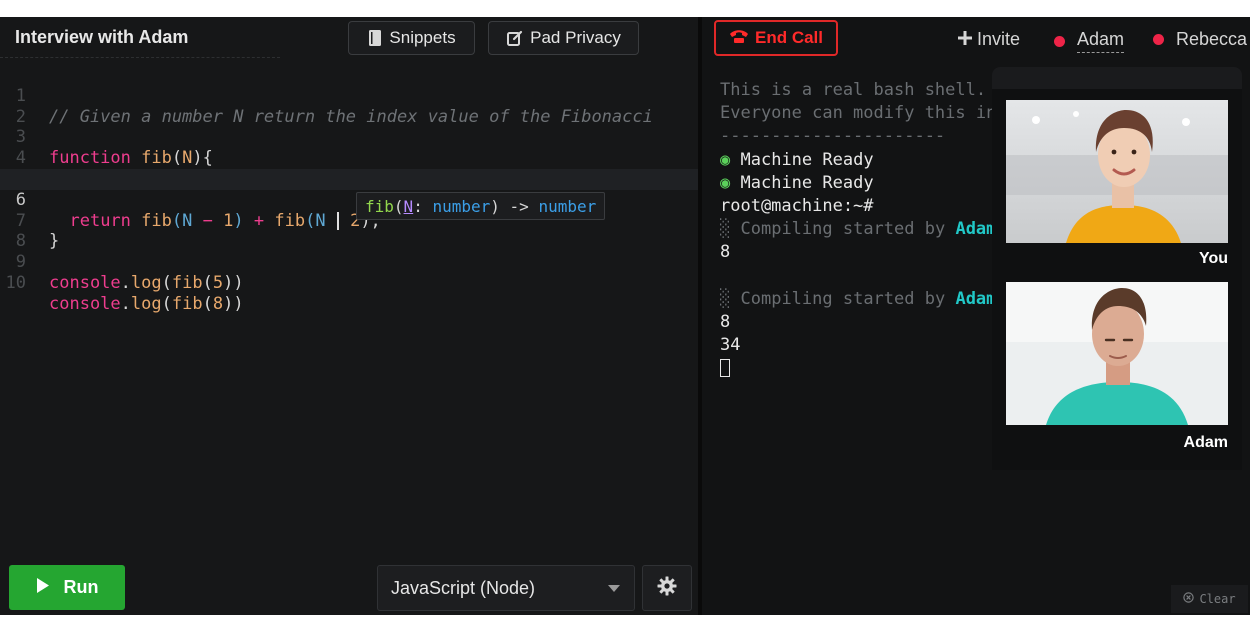 The height and width of the screenshot is (632, 1250). I want to click on signature-hint-tooltip: fib(N: number) -> number, so click(481, 206).